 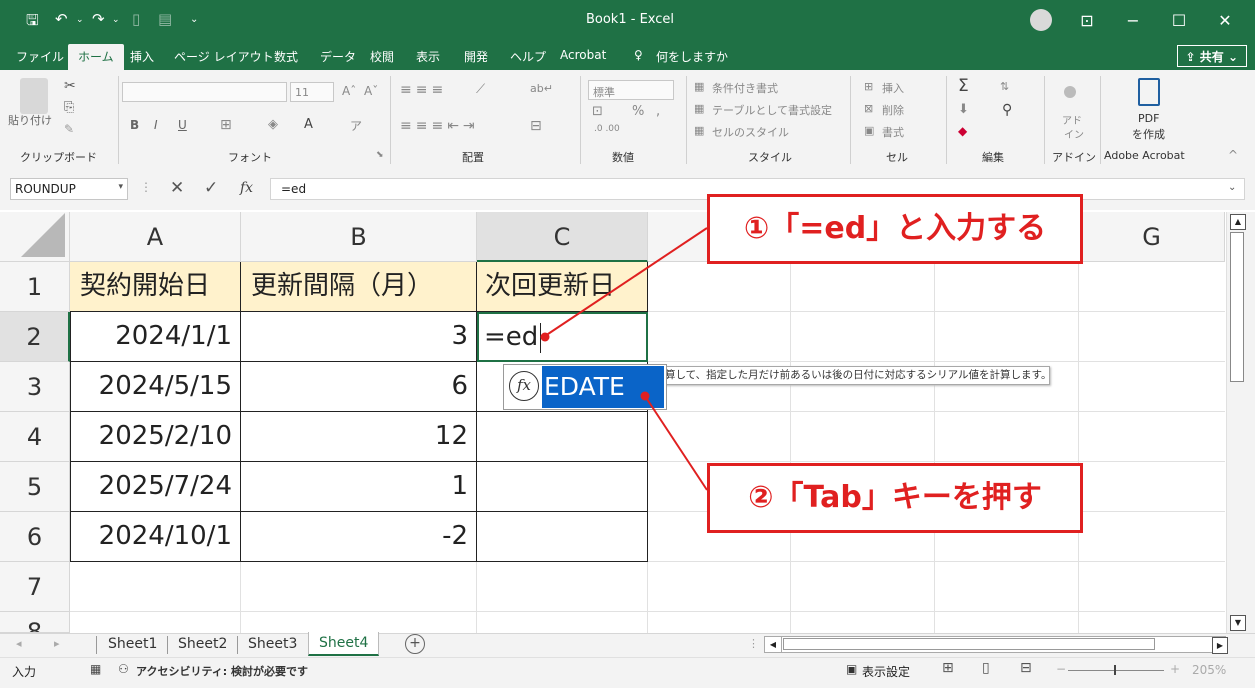 What do you see at coordinates (35, 587) in the screenshot?
I see `row-header-7: 7` at bounding box center [35, 587].